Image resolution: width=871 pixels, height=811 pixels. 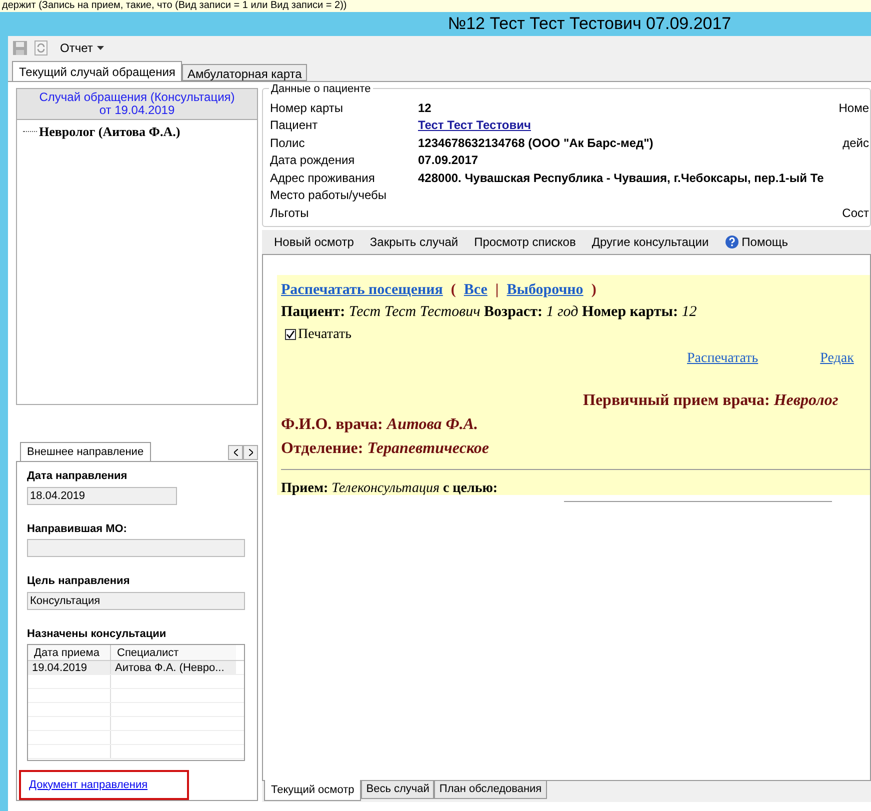 What do you see at coordinates (397, 790) in the screenshot?
I see `tab: Весь случай` at bounding box center [397, 790].